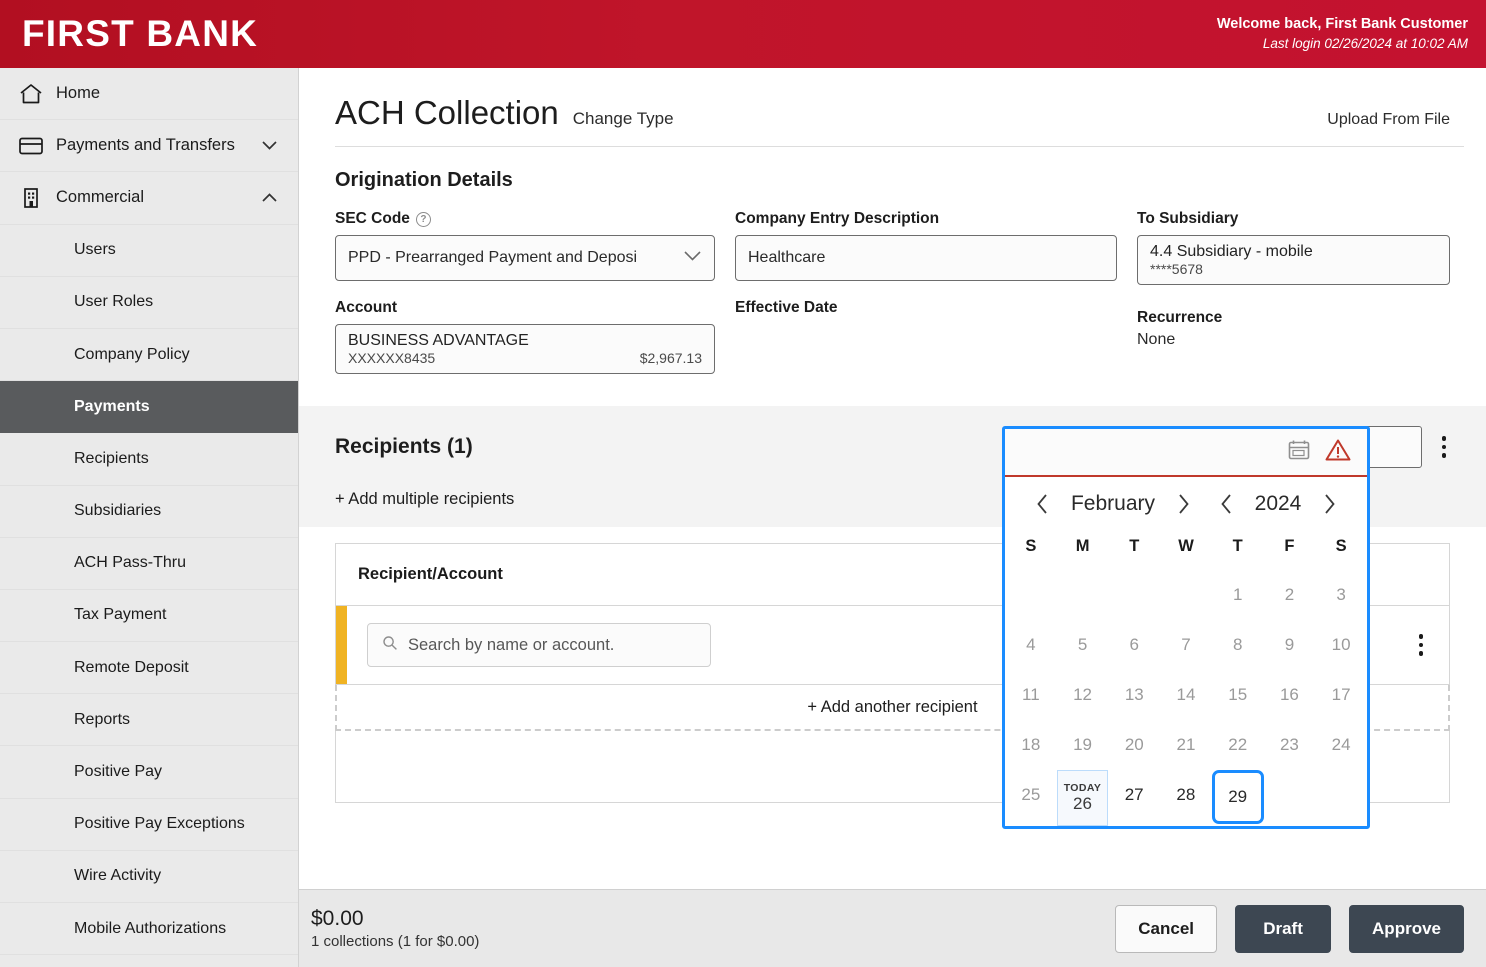 The image size is (1486, 967). What do you see at coordinates (1237, 546) in the screenshot?
I see `calendar-dow-4: T` at bounding box center [1237, 546].